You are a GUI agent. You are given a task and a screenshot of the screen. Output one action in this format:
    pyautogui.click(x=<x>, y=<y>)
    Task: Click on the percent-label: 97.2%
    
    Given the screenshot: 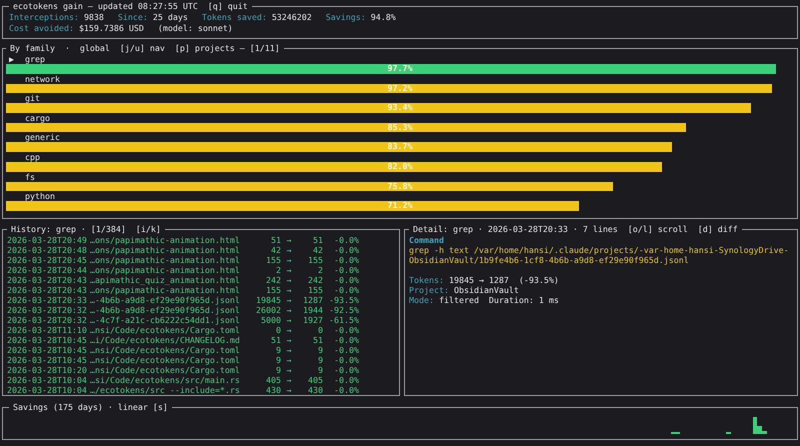 What is the action you would take?
    pyautogui.click(x=400, y=89)
    